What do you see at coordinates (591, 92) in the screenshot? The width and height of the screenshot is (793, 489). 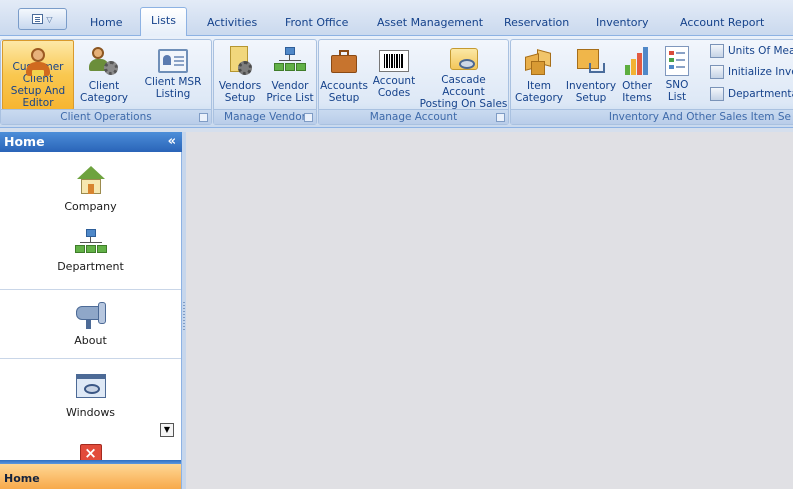 I see `button-label: Inventory Setup` at bounding box center [591, 92].